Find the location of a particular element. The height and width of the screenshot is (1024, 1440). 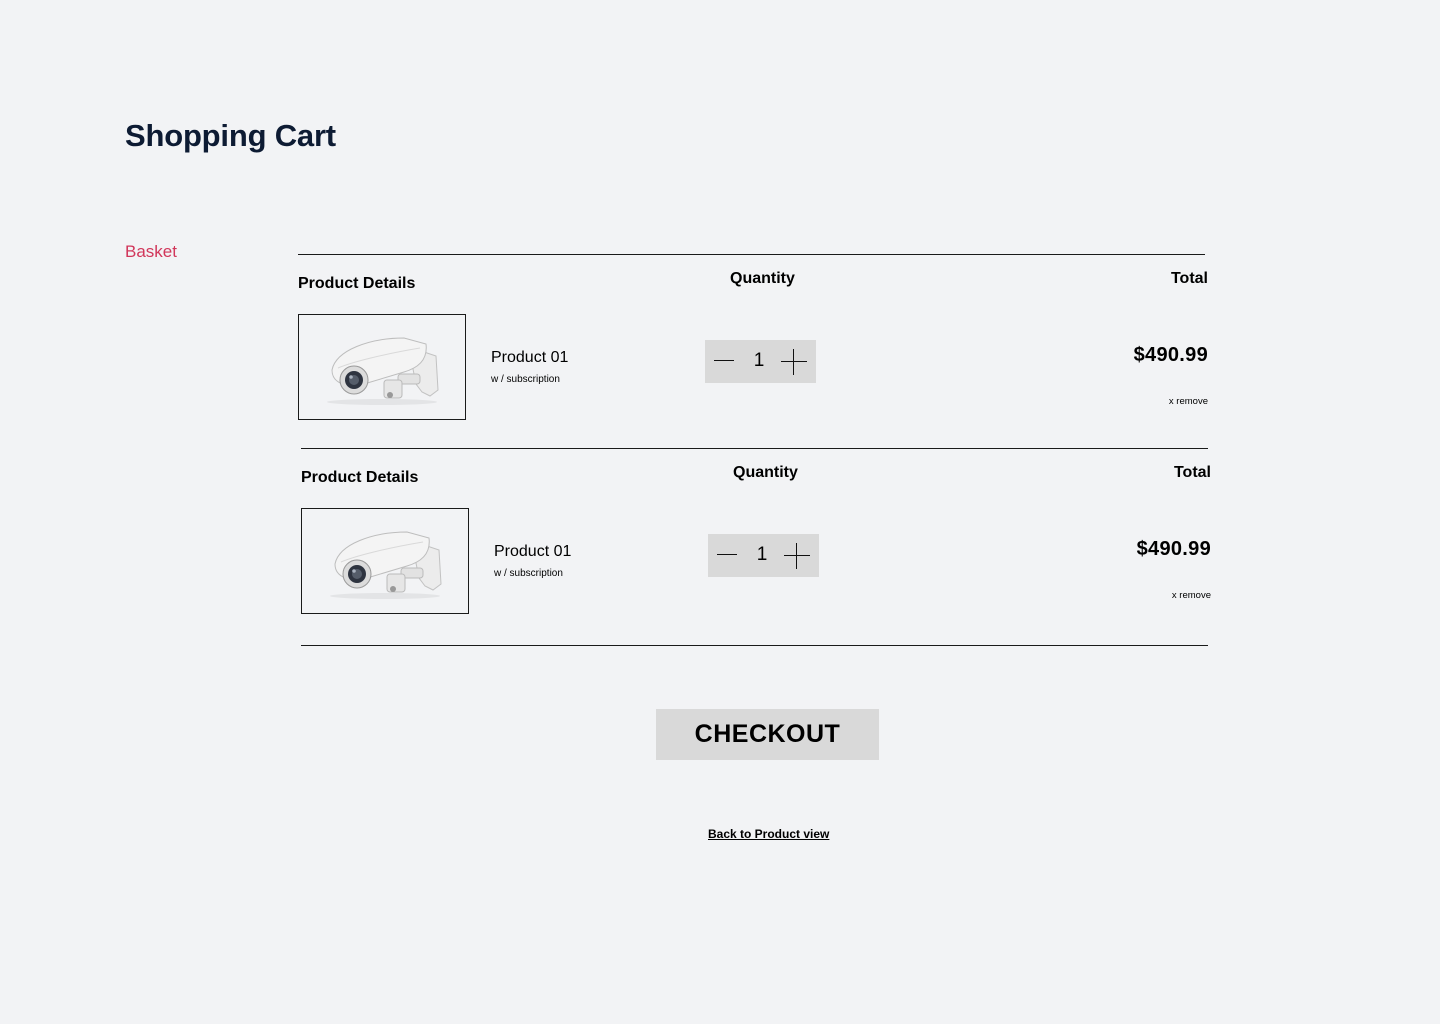

checkout-button: CHECKOUT is located at coordinates (767, 734).